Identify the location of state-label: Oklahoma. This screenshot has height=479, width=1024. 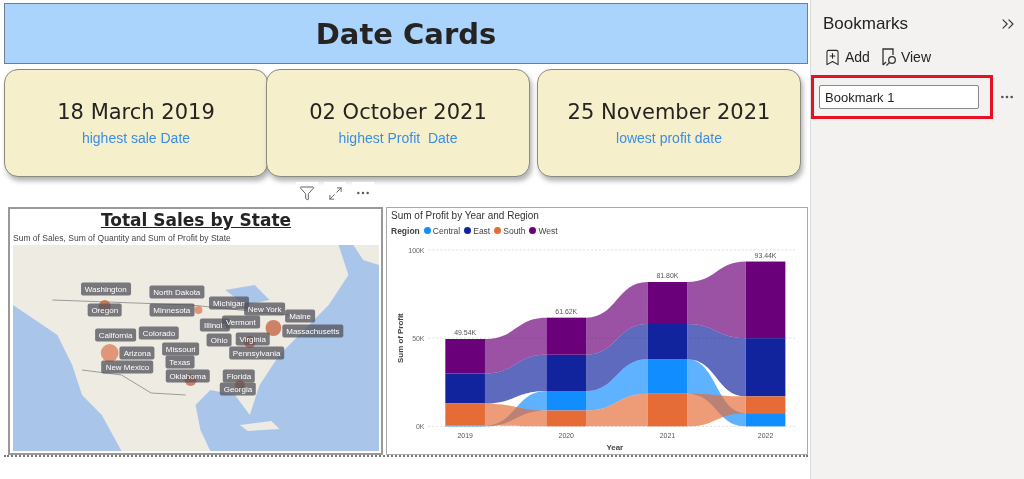
(187, 376).